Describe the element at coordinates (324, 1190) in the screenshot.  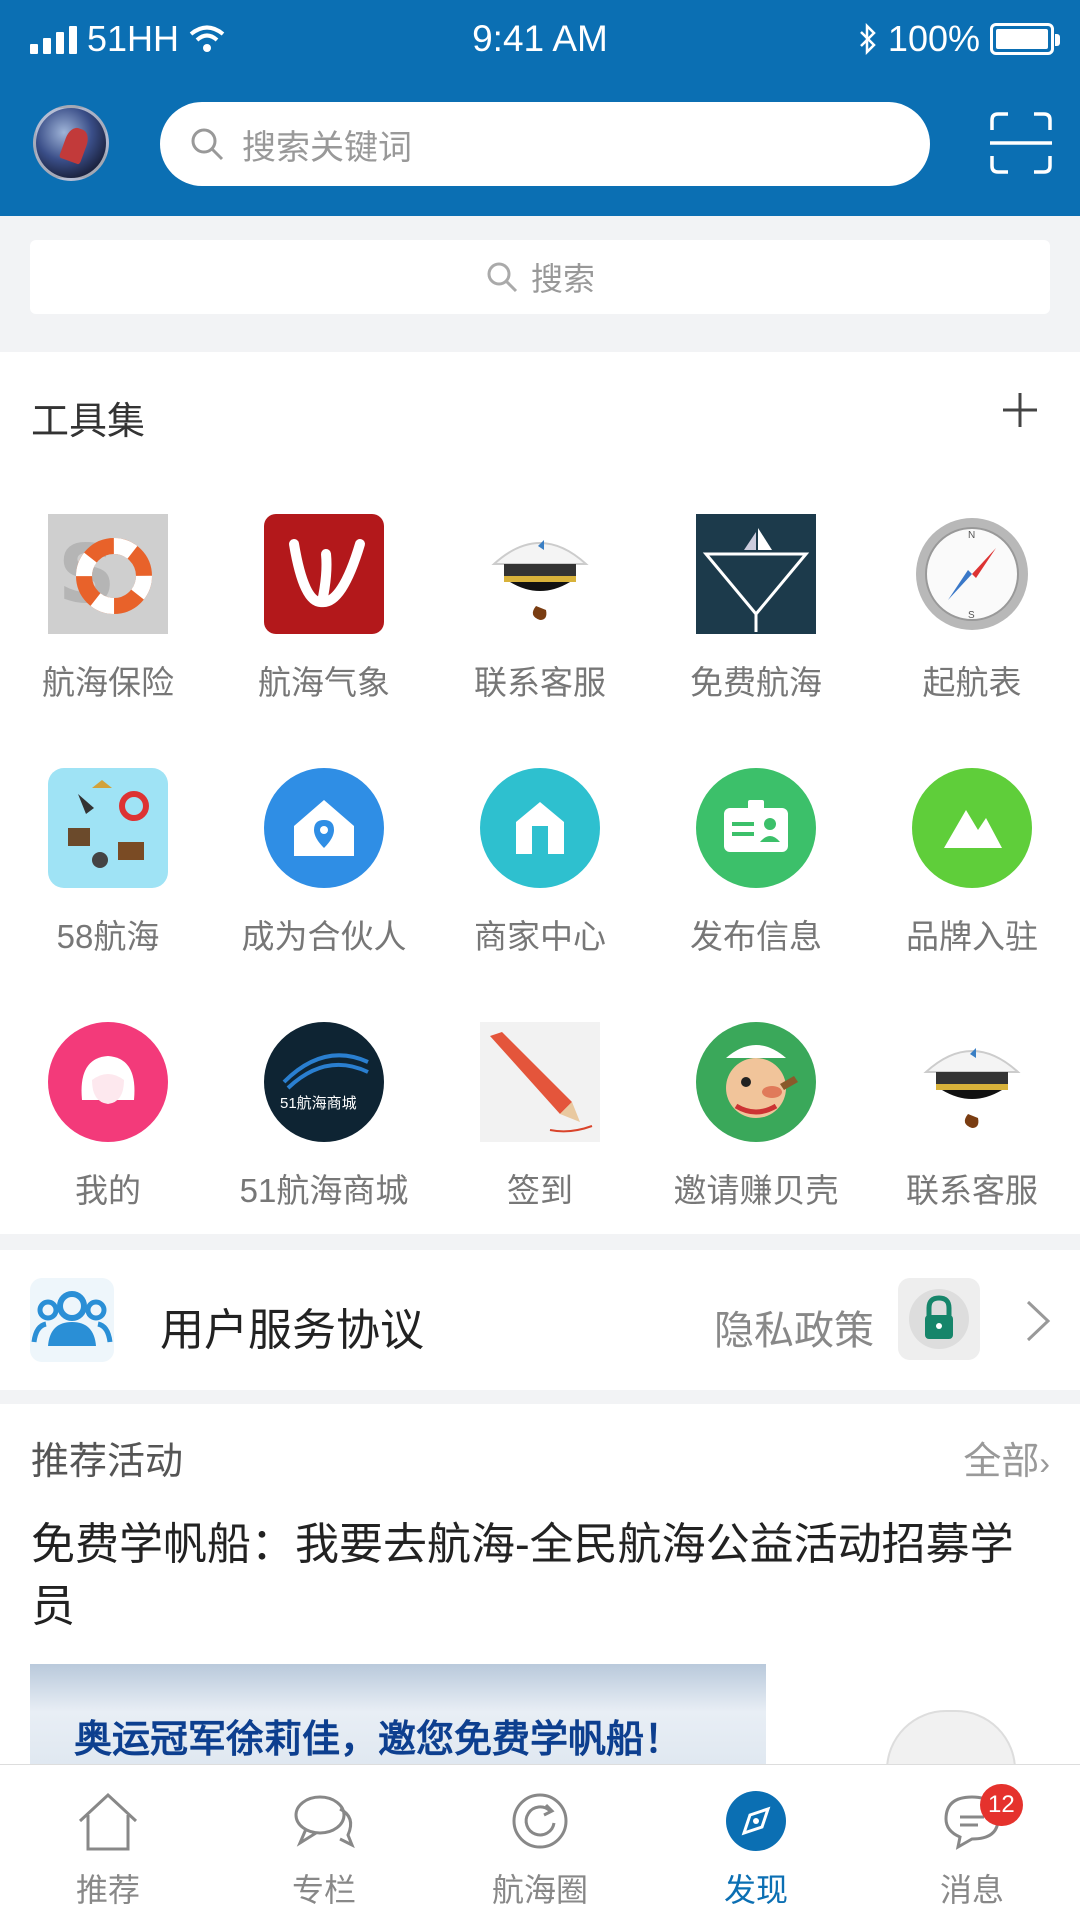
I see `tool-label: 51航海商城` at that location.